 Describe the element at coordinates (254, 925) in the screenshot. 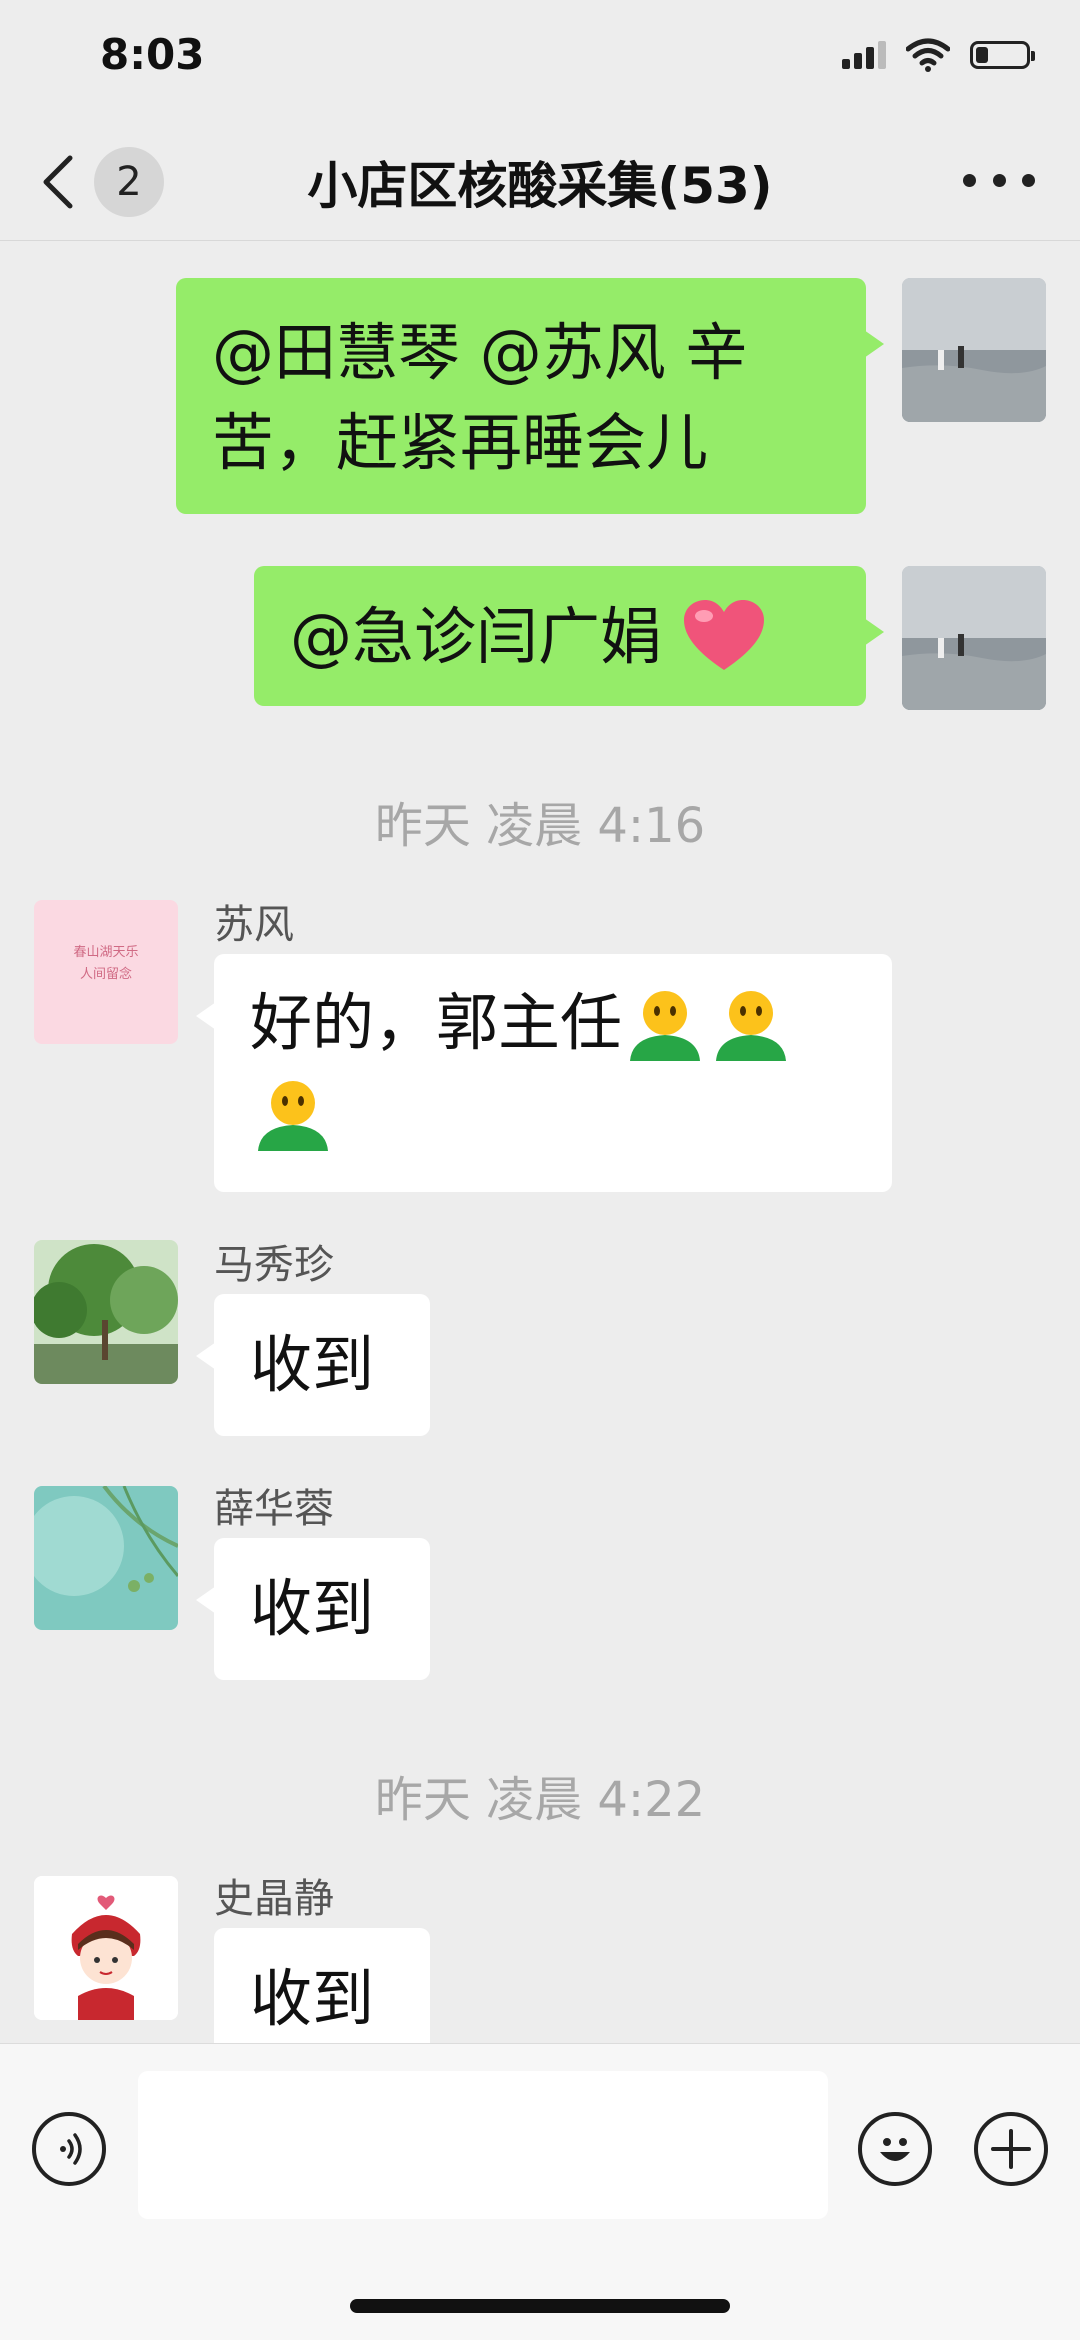

I see `sender-name: 苏风` at that location.